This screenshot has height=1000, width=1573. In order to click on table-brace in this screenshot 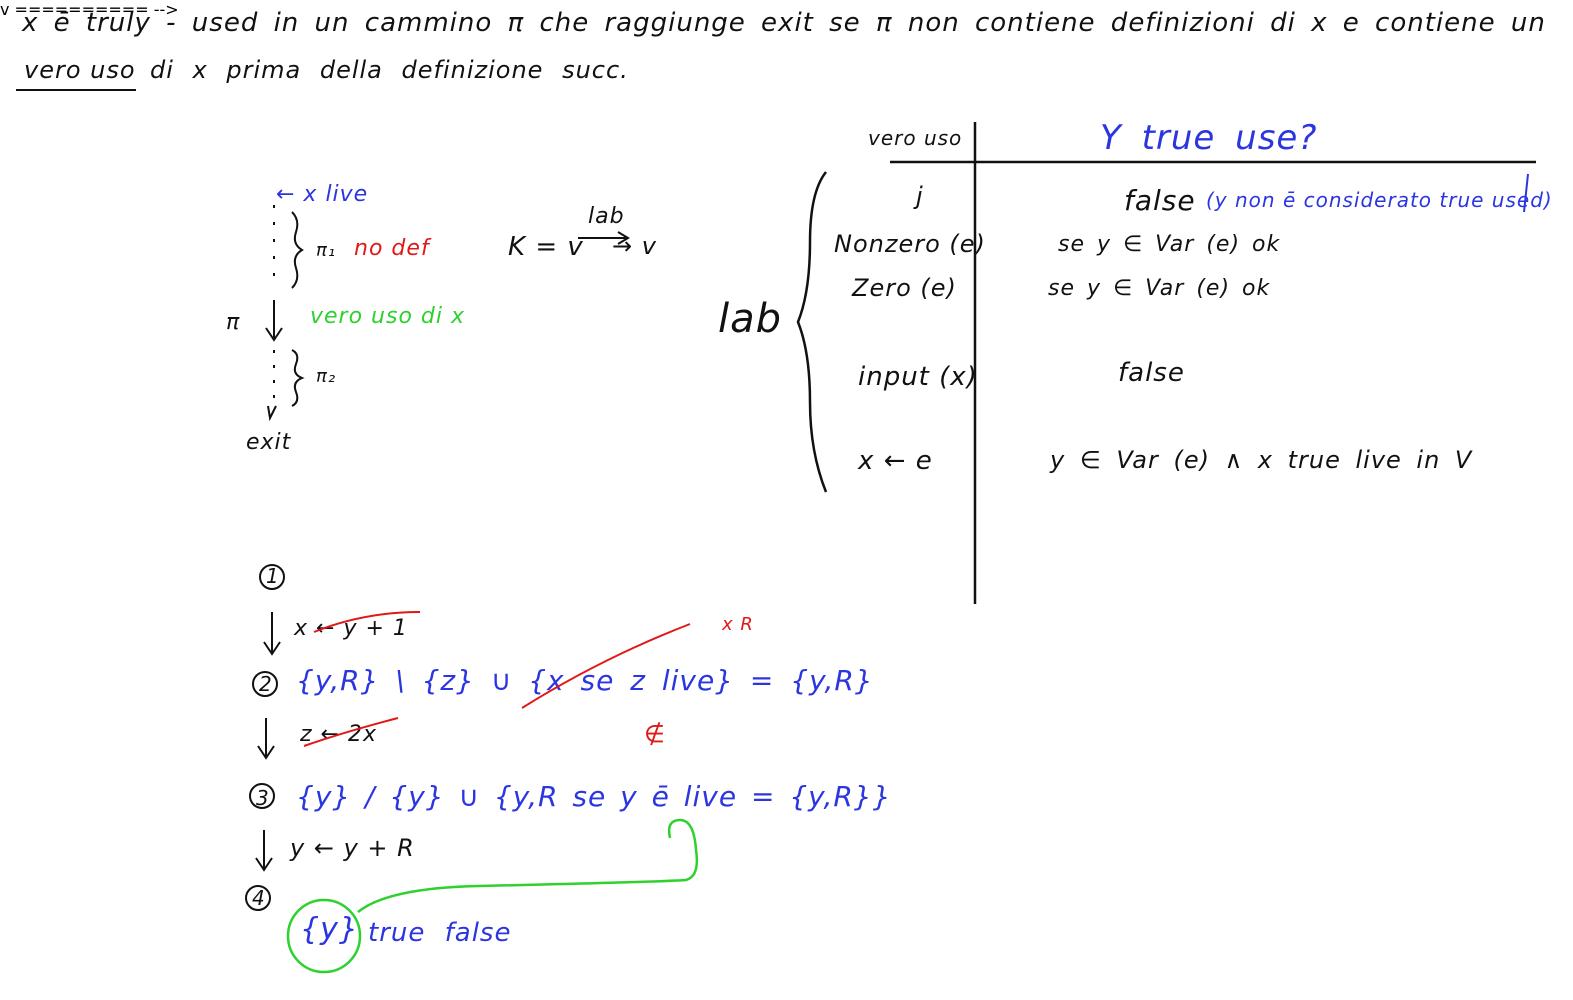, I will do `click(812, 332)`.